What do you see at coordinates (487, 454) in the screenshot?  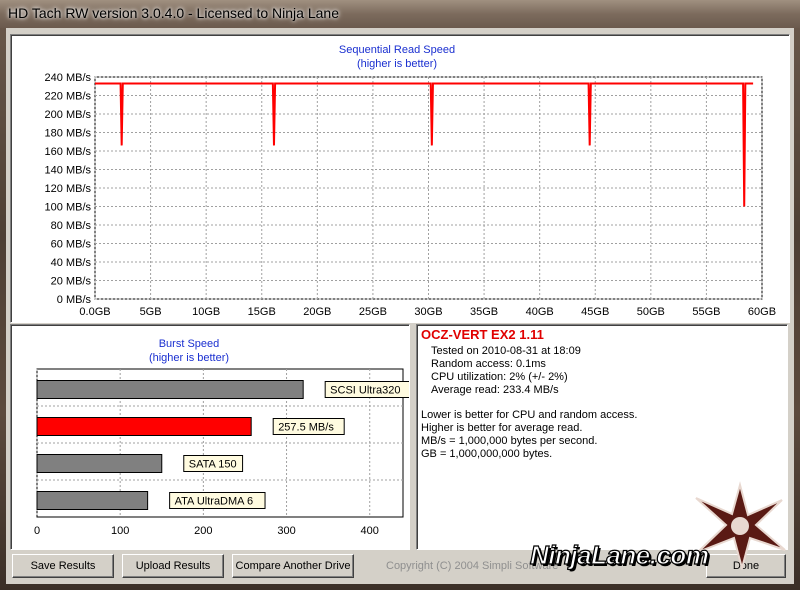 I see `note-gb-definition: GB = 1,000,000,000 bytes.` at bounding box center [487, 454].